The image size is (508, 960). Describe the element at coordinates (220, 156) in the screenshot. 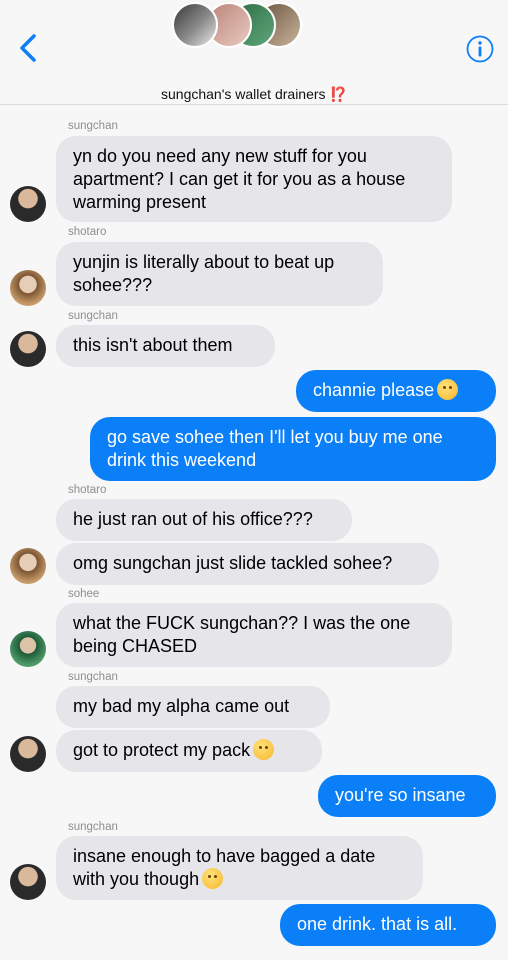

I see `message-line: yn do you need any new stuff for you` at that location.